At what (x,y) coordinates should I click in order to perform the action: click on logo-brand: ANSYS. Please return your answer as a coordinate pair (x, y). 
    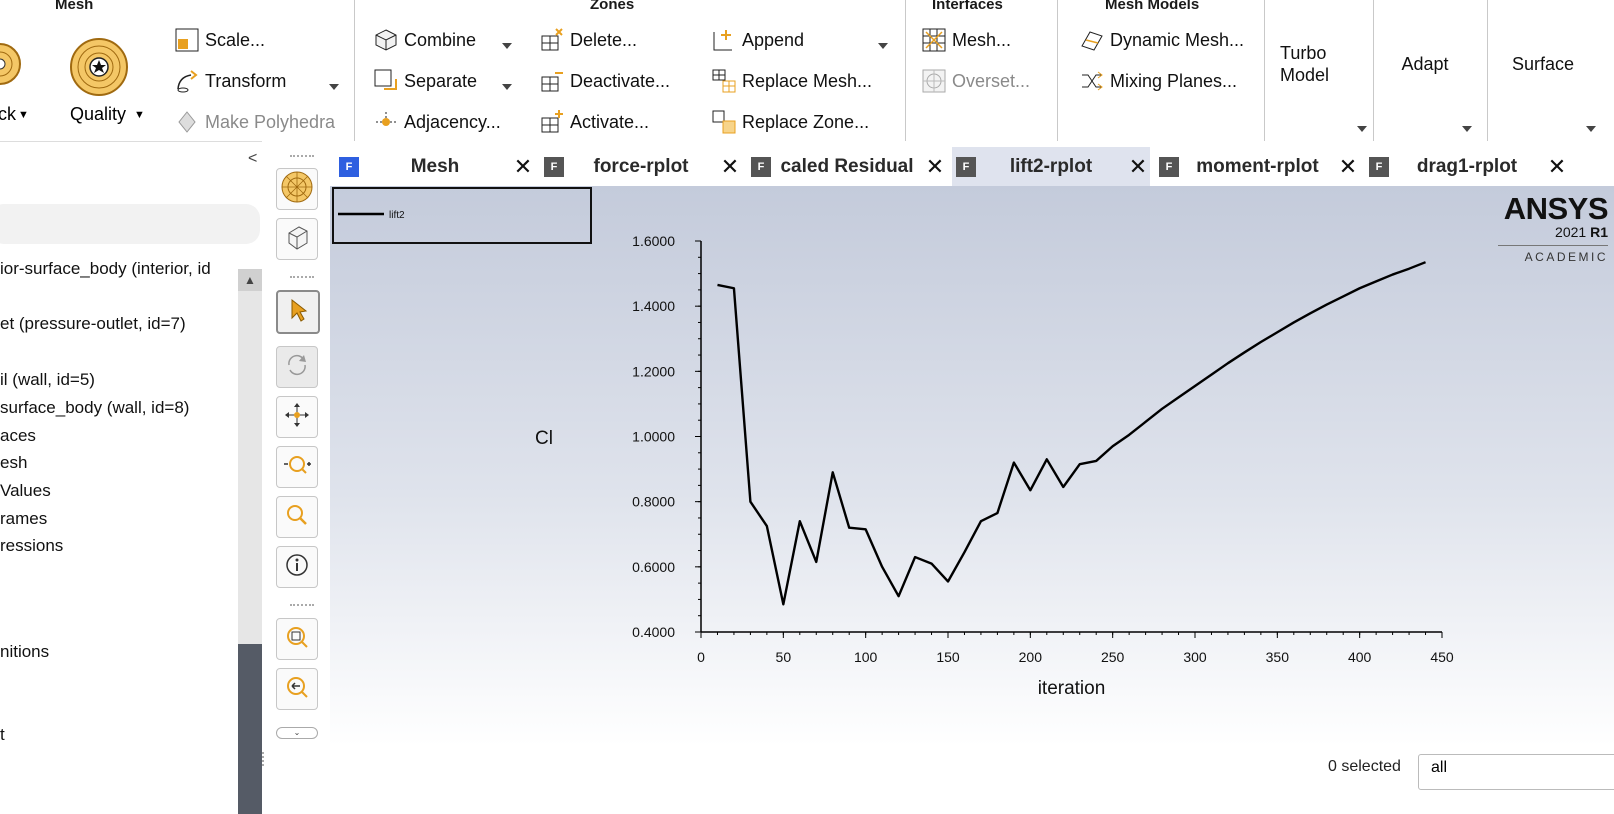
    Looking at the image, I should click on (1548, 209).